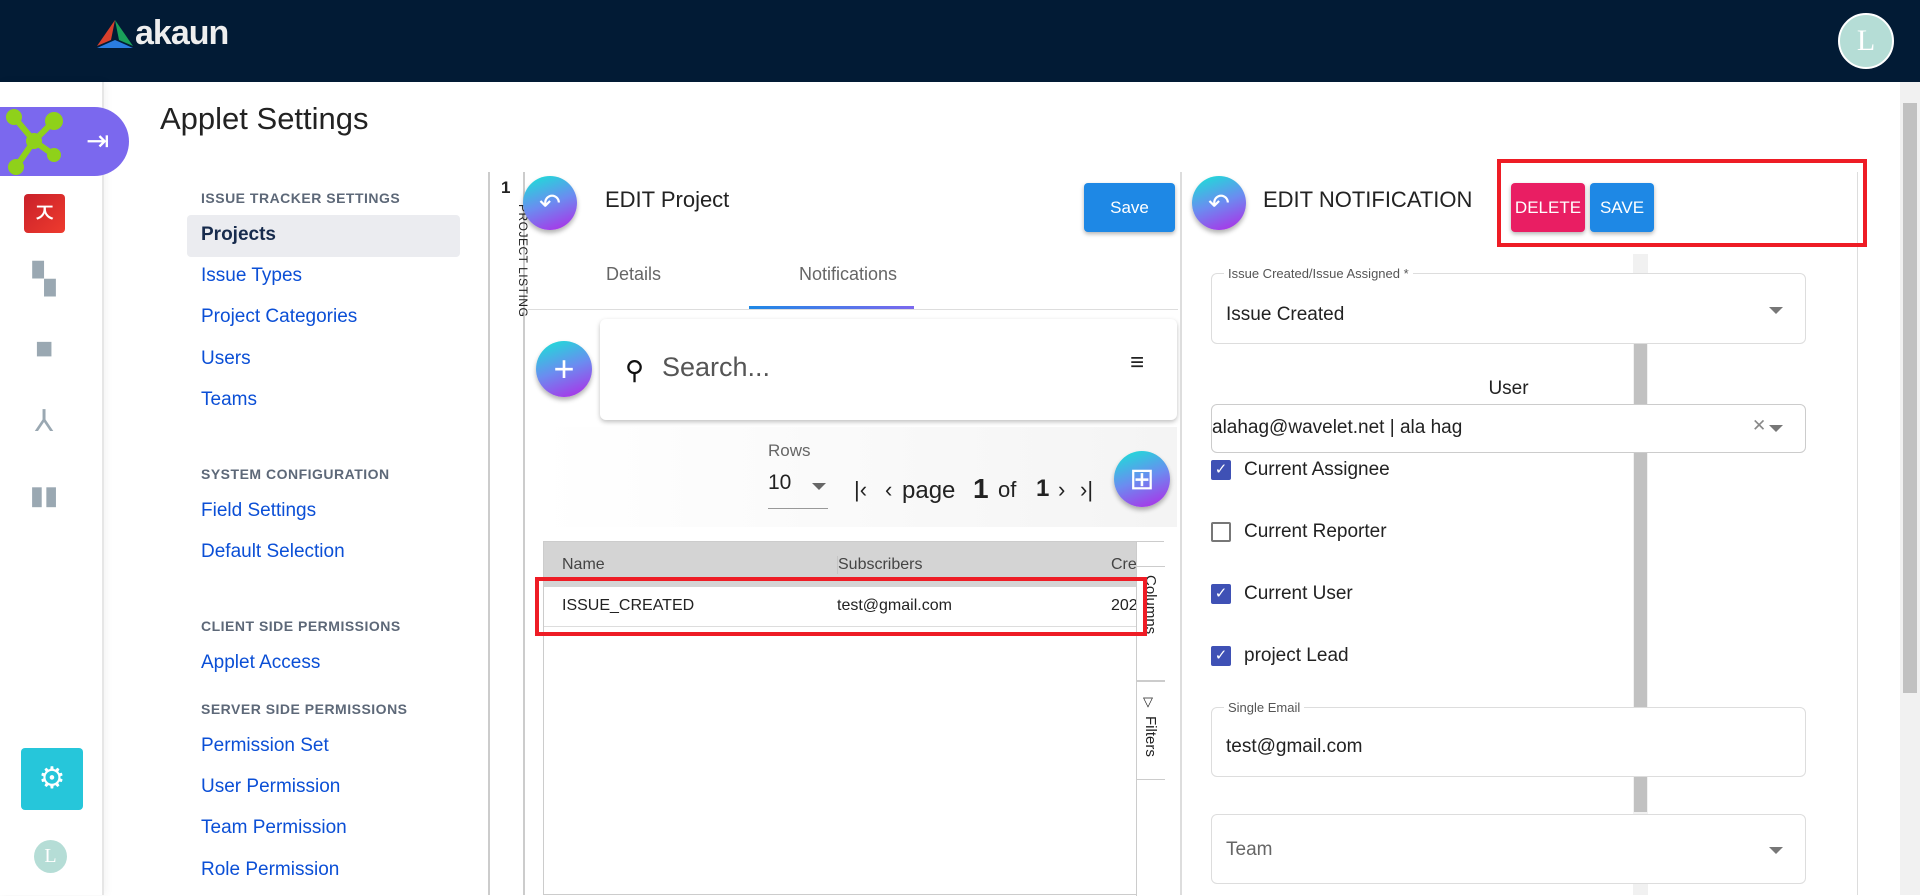 The image size is (1920, 896). I want to click on label-current-assignee: Current Assignee, so click(1317, 469).